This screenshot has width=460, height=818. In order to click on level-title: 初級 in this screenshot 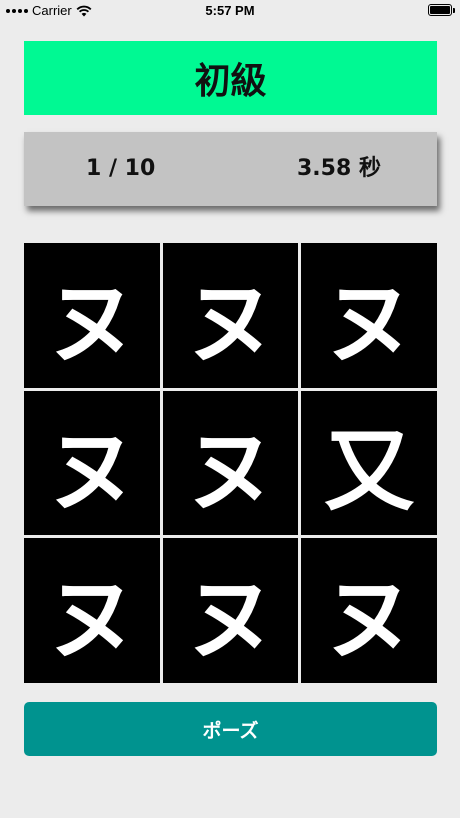, I will do `click(230, 81)`.